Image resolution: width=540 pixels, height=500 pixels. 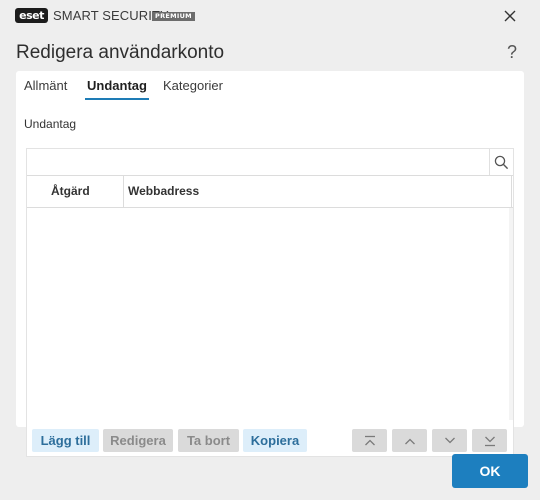 What do you see at coordinates (50, 124) in the screenshot?
I see `section-label: Undantag` at bounding box center [50, 124].